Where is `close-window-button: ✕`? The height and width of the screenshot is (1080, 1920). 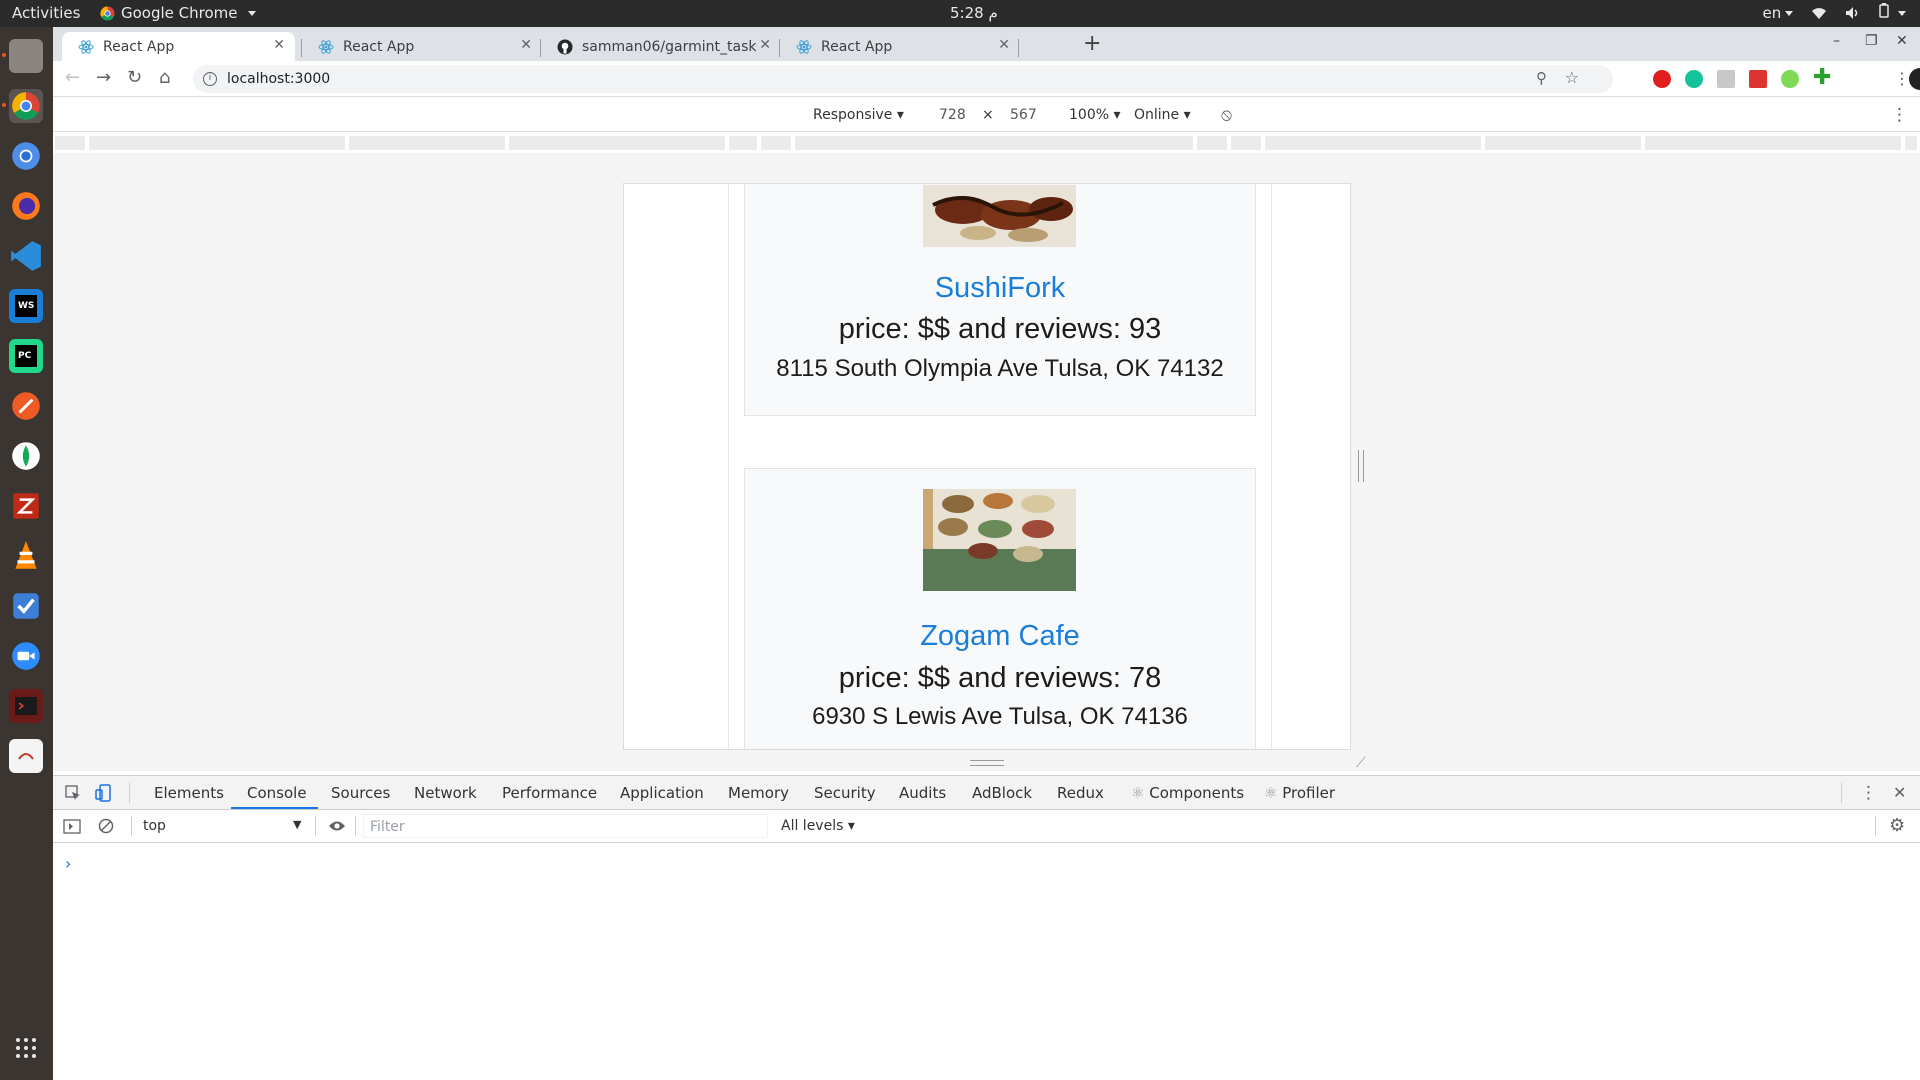
close-window-button: ✕ is located at coordinates (1902, 41).